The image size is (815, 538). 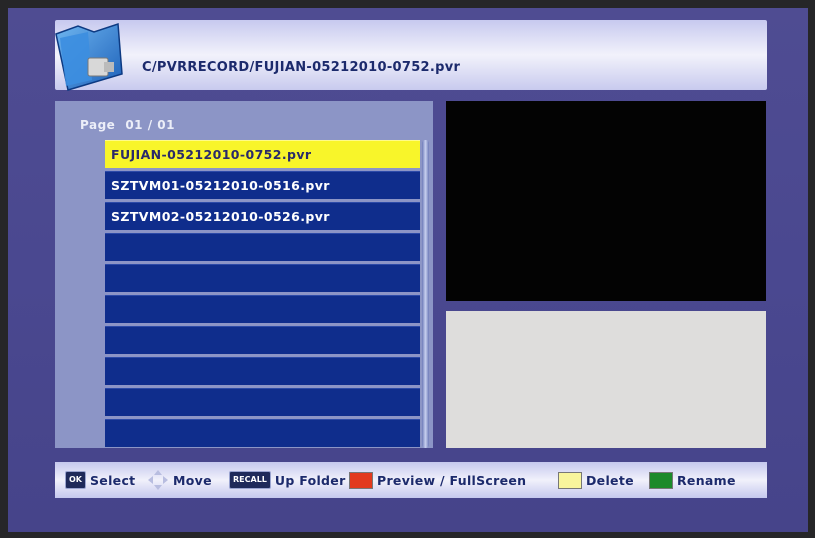 I want to click on file-path: C/PVRRECORD/FUJIAN-05212010-0752.pvr, so click(x=301, y=67).